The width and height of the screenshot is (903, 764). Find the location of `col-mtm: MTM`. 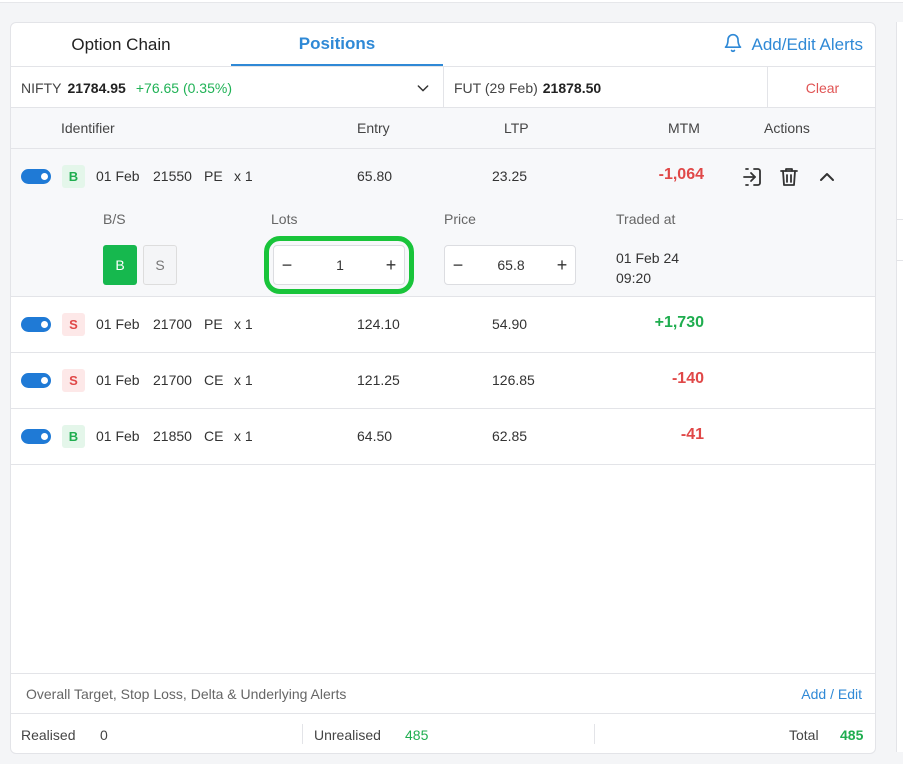

col-mtm: MTM is located at coordinates (684, 128).